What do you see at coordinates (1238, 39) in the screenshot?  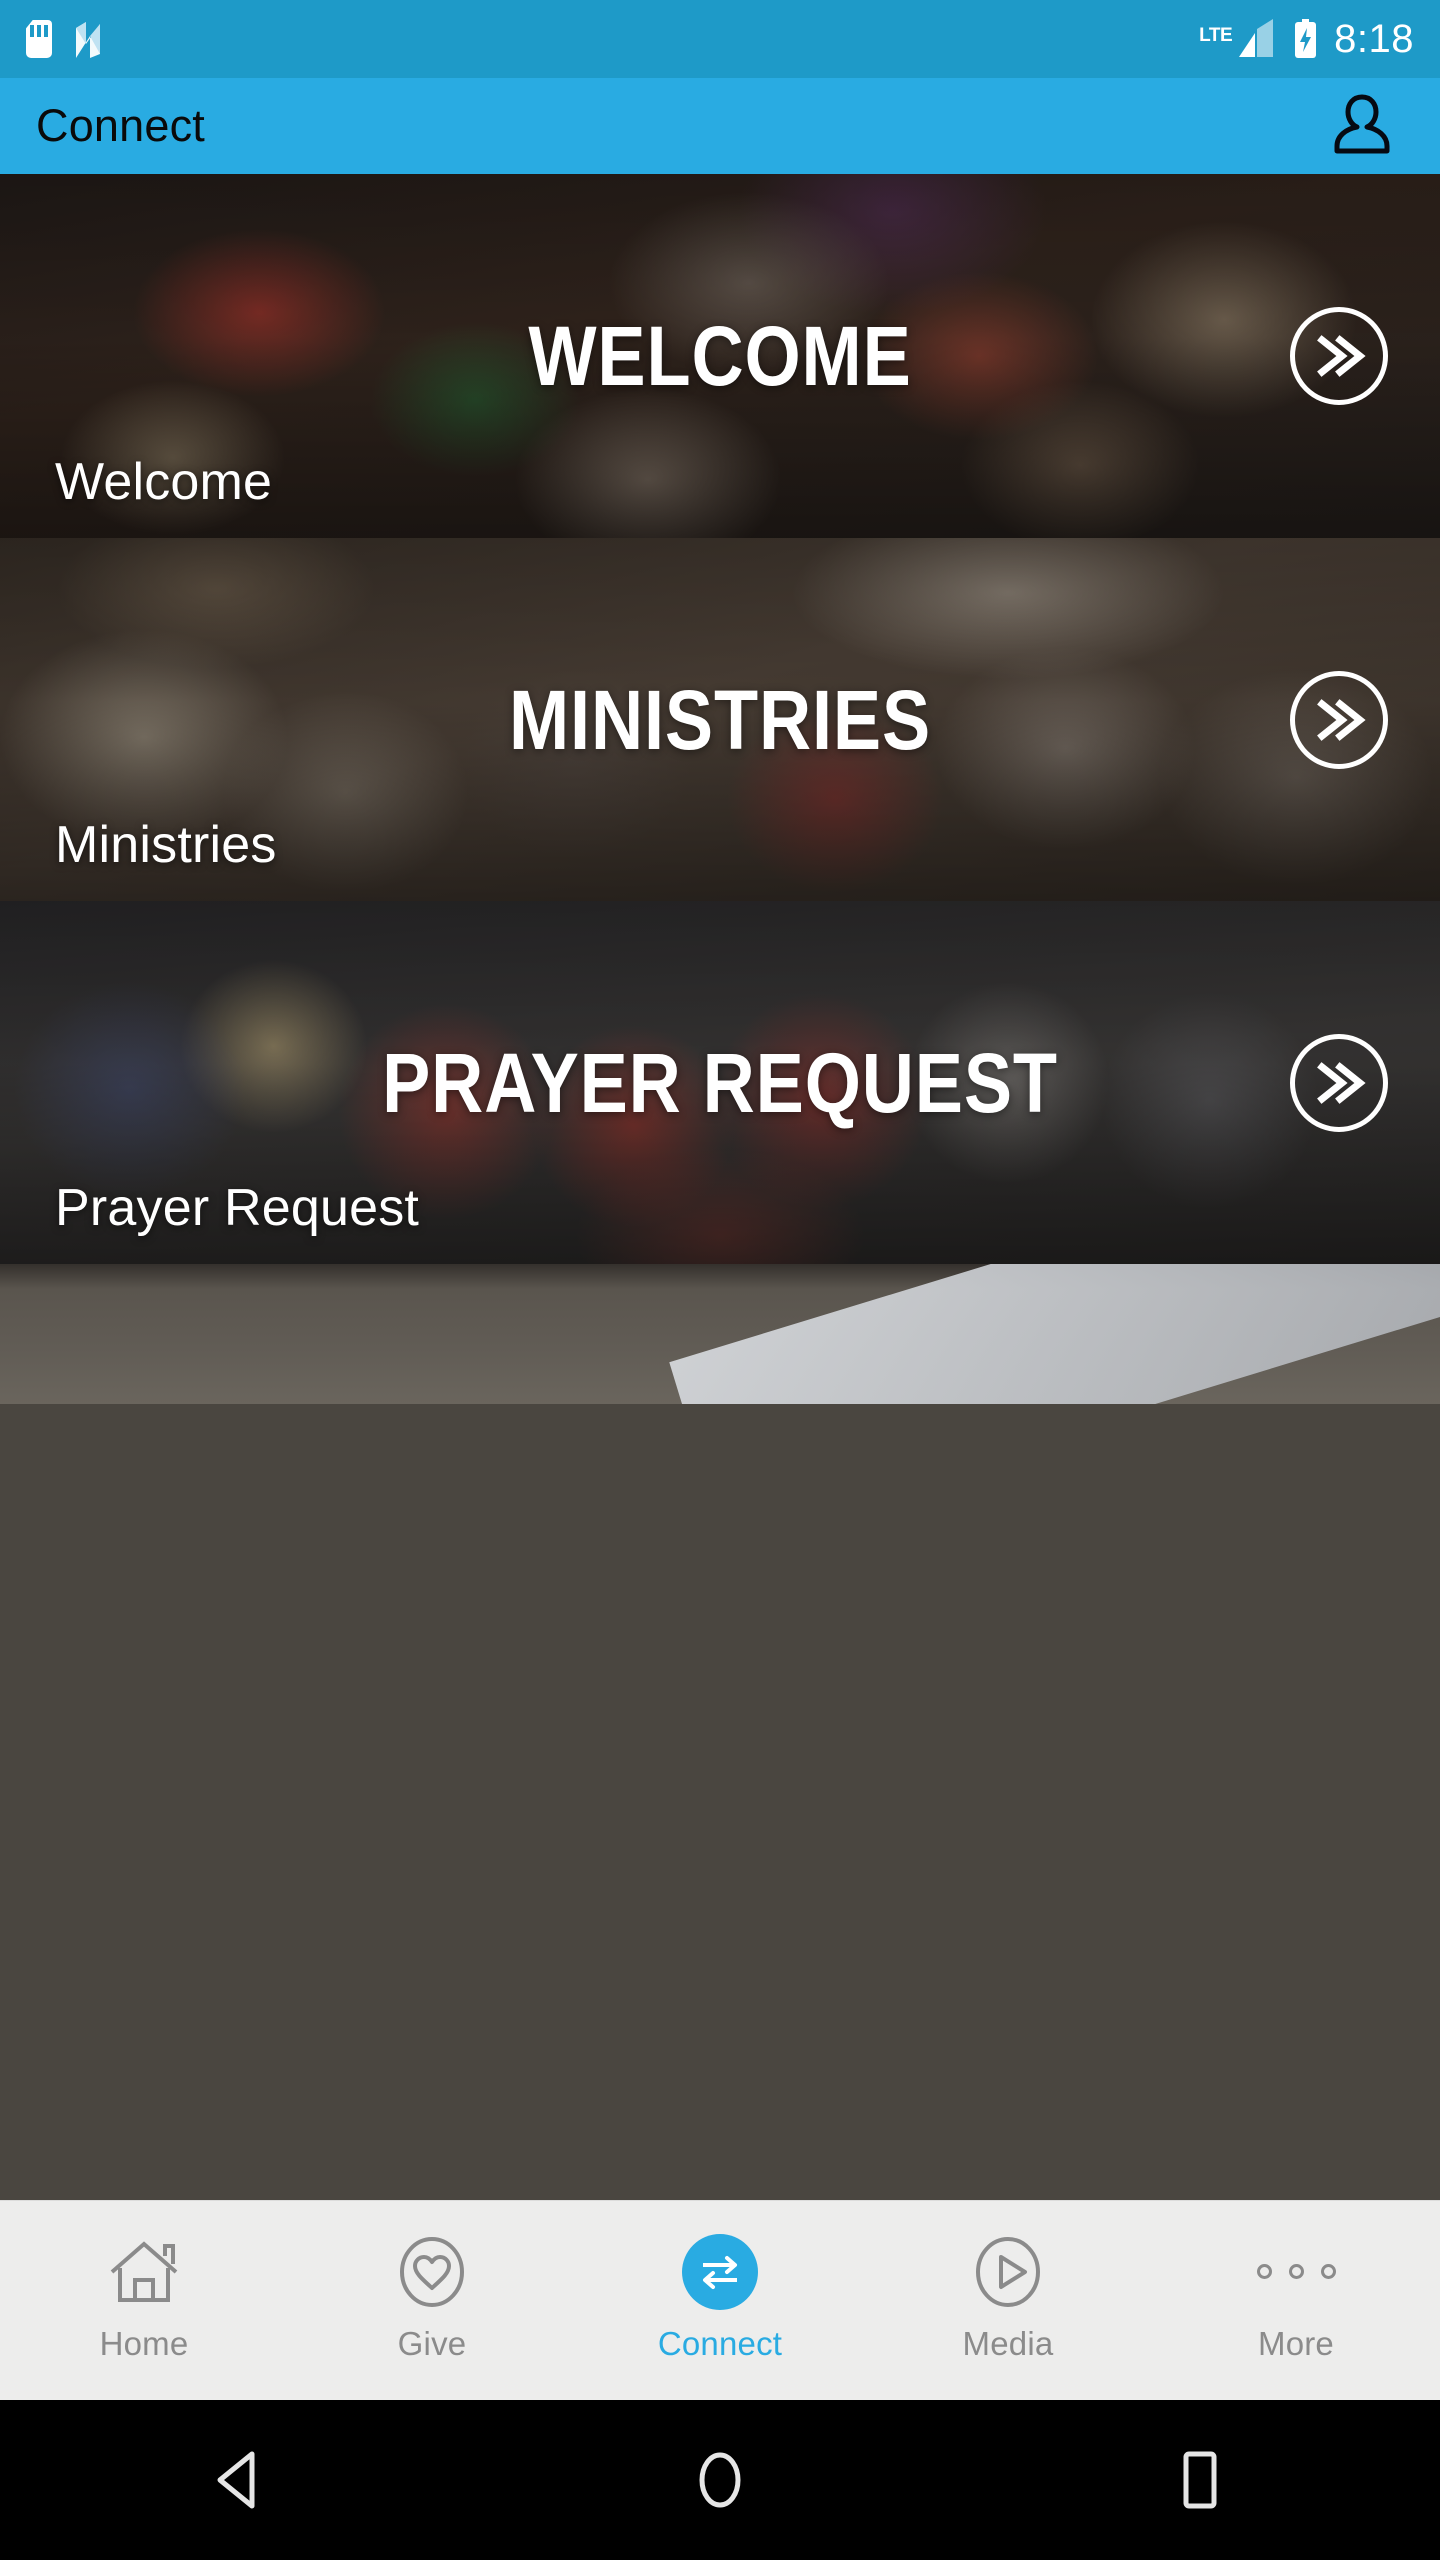 I see `lte-signal-icon: LTE` at bounding box center [1238, 39].